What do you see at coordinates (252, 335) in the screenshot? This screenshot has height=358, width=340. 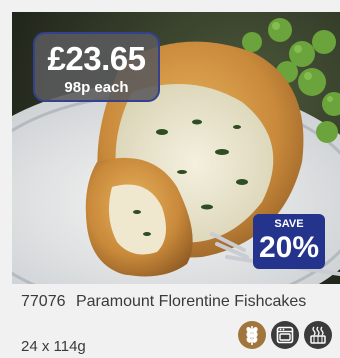 I see `vegetarian-wheat-icon` at bounding box center [252, 335].